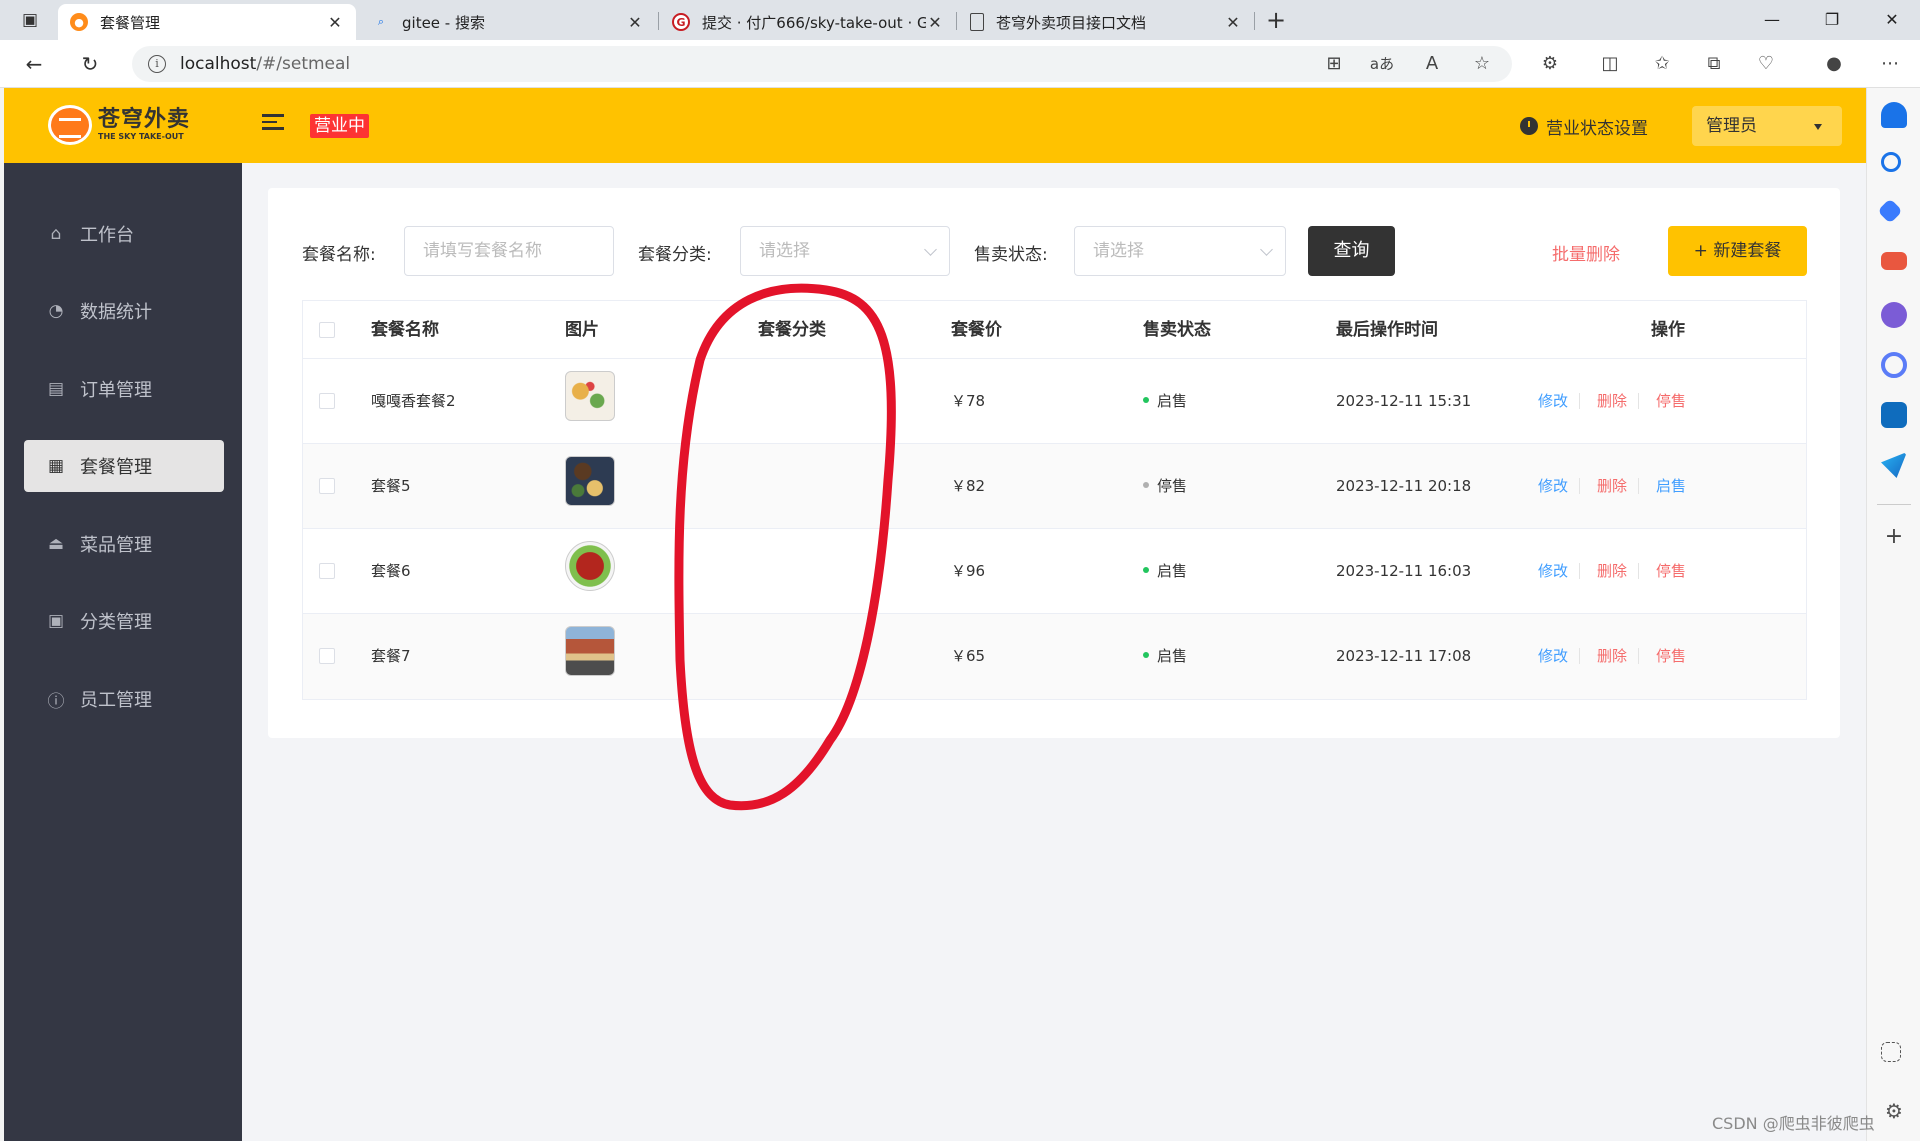  What do you see at coordinates (1584, 126) in the screenshot?
I see `business-status-setting: 营业状态设置` at bounding box center [1584, 126].